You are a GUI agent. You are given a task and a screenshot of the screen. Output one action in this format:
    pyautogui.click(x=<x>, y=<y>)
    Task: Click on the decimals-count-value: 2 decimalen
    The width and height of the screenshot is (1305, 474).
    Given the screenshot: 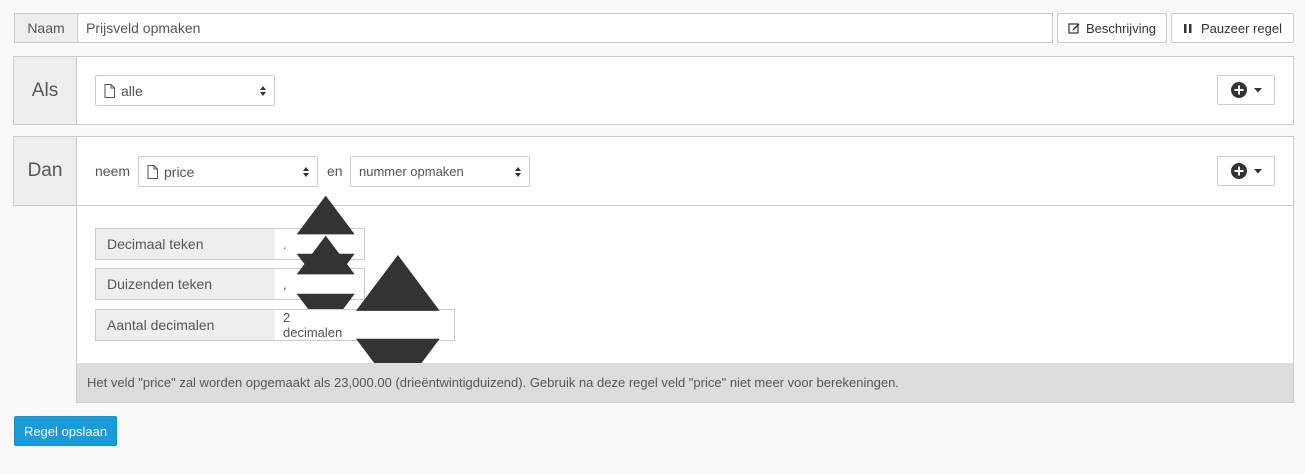 What is the action you would take?
    pyautogui.click(x=313, y=325)
    